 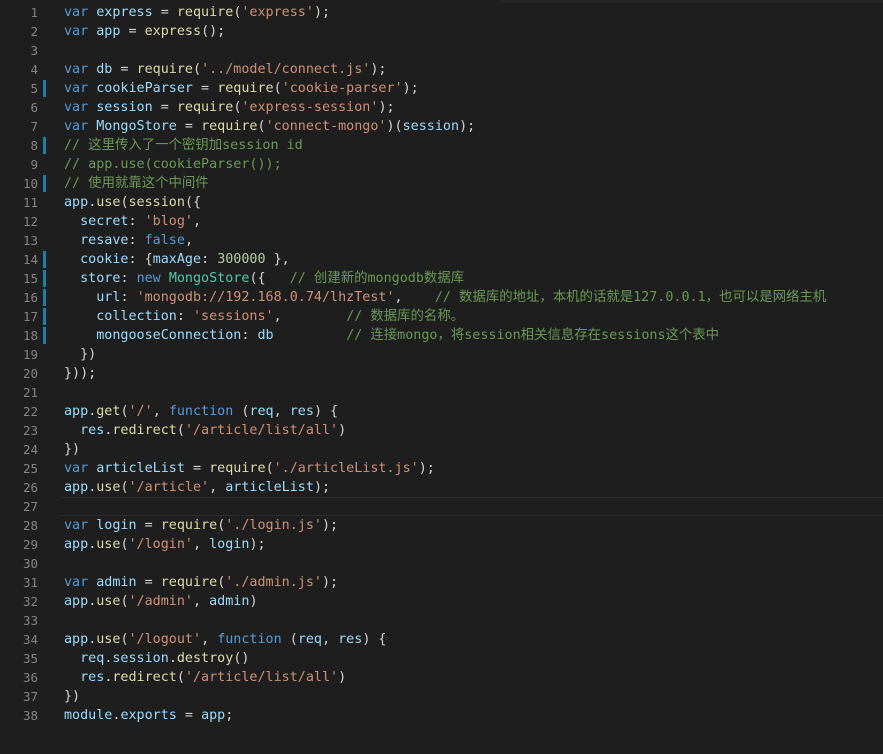 What do you see at coordinates (441, 601) in the screenshot?
I see `code-line: 32 app.use('/admin', admin)` at bounding box center [441, 601].